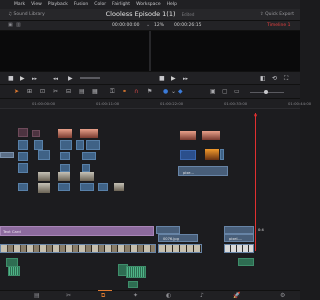  Describe the element at coordinates (225, 91) in the screenshot. I see `zoom-detail-icon: ▢` at that location.